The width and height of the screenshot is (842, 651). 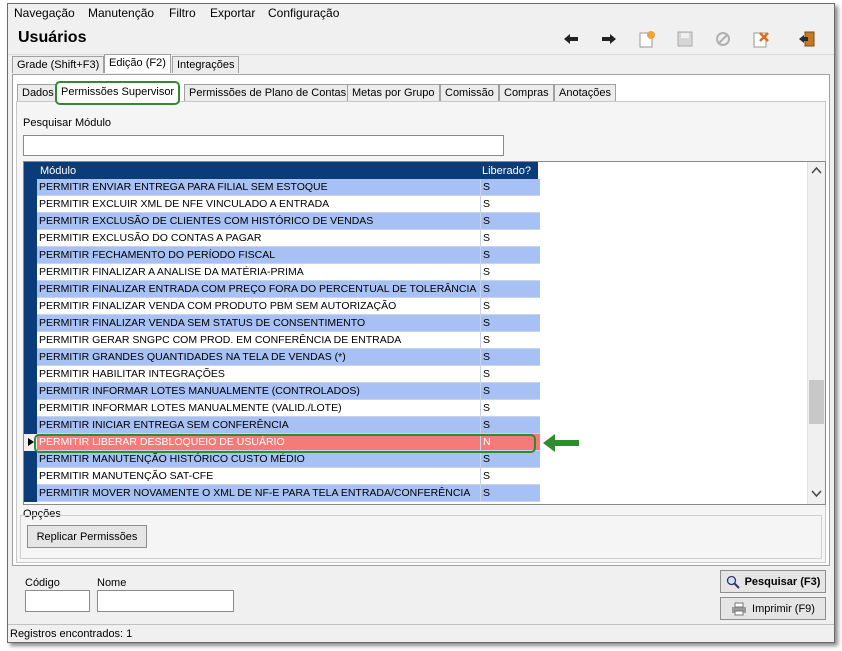 What do you see at coordinates (807, 39) in the screenshot?
I see `exit-icon` at bounding box center [807, 39].